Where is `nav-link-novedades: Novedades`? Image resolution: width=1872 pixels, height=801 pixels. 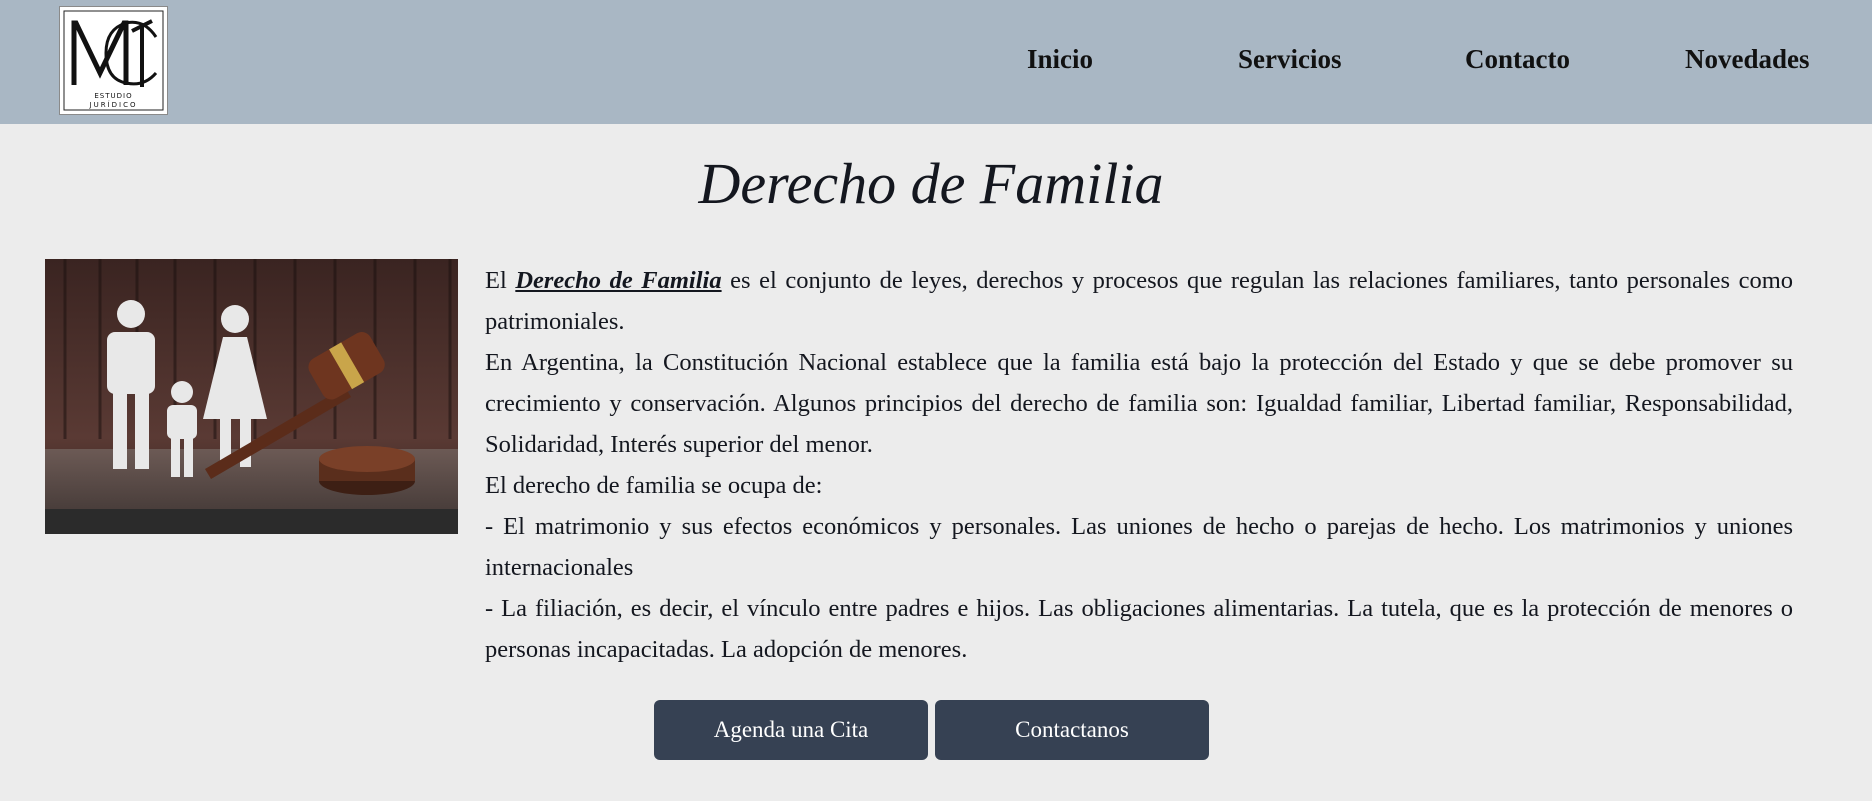
nav-link-novedades: Novedades is located at coordinates (1747, 59).